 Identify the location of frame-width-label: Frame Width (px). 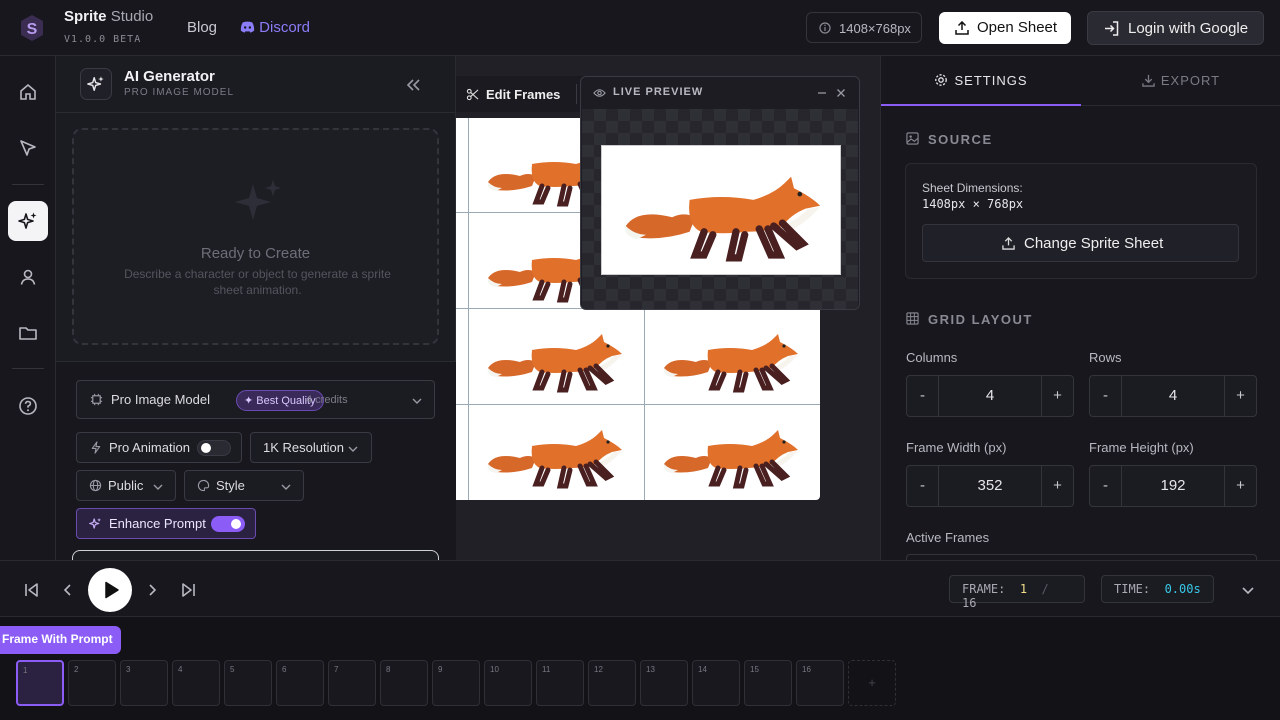
(956, 447).